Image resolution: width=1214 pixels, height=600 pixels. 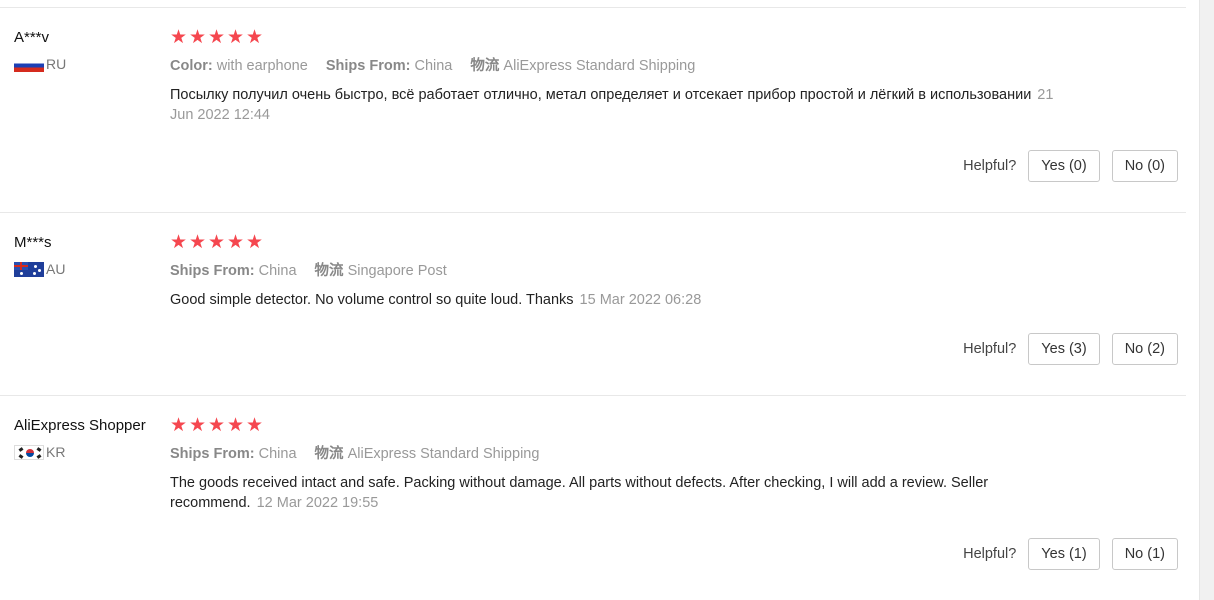 I want to click on helpful-controls: Helpful? Yes (3) No (2), so click(x=1070, y=349).